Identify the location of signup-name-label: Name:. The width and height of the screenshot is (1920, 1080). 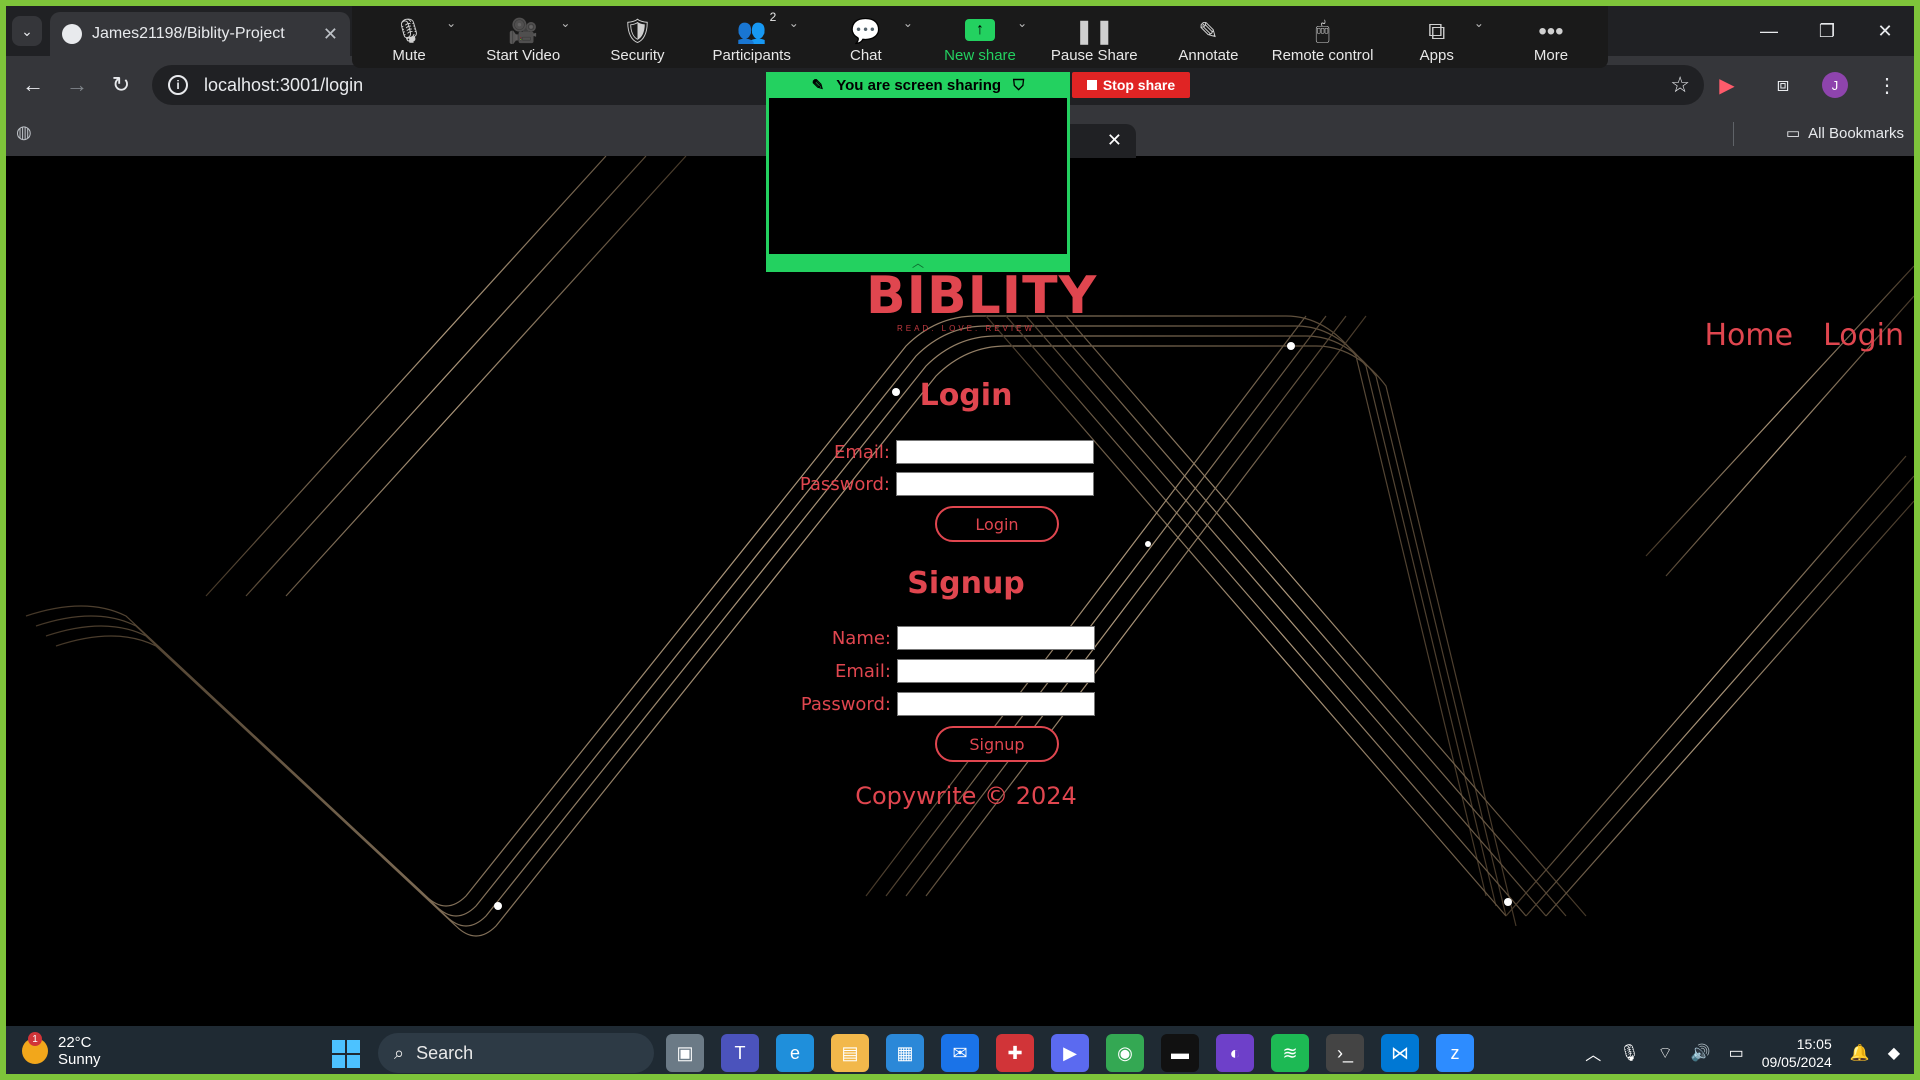
(861, 638).